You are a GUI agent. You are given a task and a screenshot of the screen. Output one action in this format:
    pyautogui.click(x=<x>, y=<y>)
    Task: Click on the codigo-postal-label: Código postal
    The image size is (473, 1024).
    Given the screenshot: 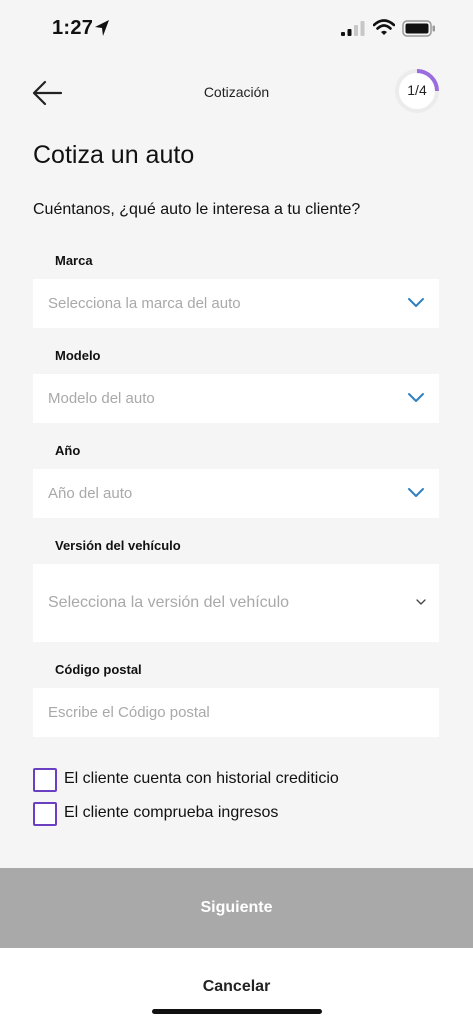 What is the action you would take?
    pyautogui.click(x=98, y=669)
    